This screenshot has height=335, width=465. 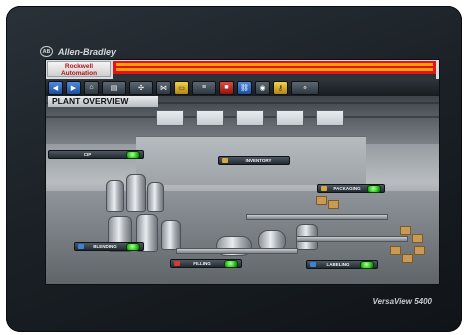 What do you see at coordinates (177, 263) in the screenshot?
I see `filling-icon` at bounding box center [177, 263].